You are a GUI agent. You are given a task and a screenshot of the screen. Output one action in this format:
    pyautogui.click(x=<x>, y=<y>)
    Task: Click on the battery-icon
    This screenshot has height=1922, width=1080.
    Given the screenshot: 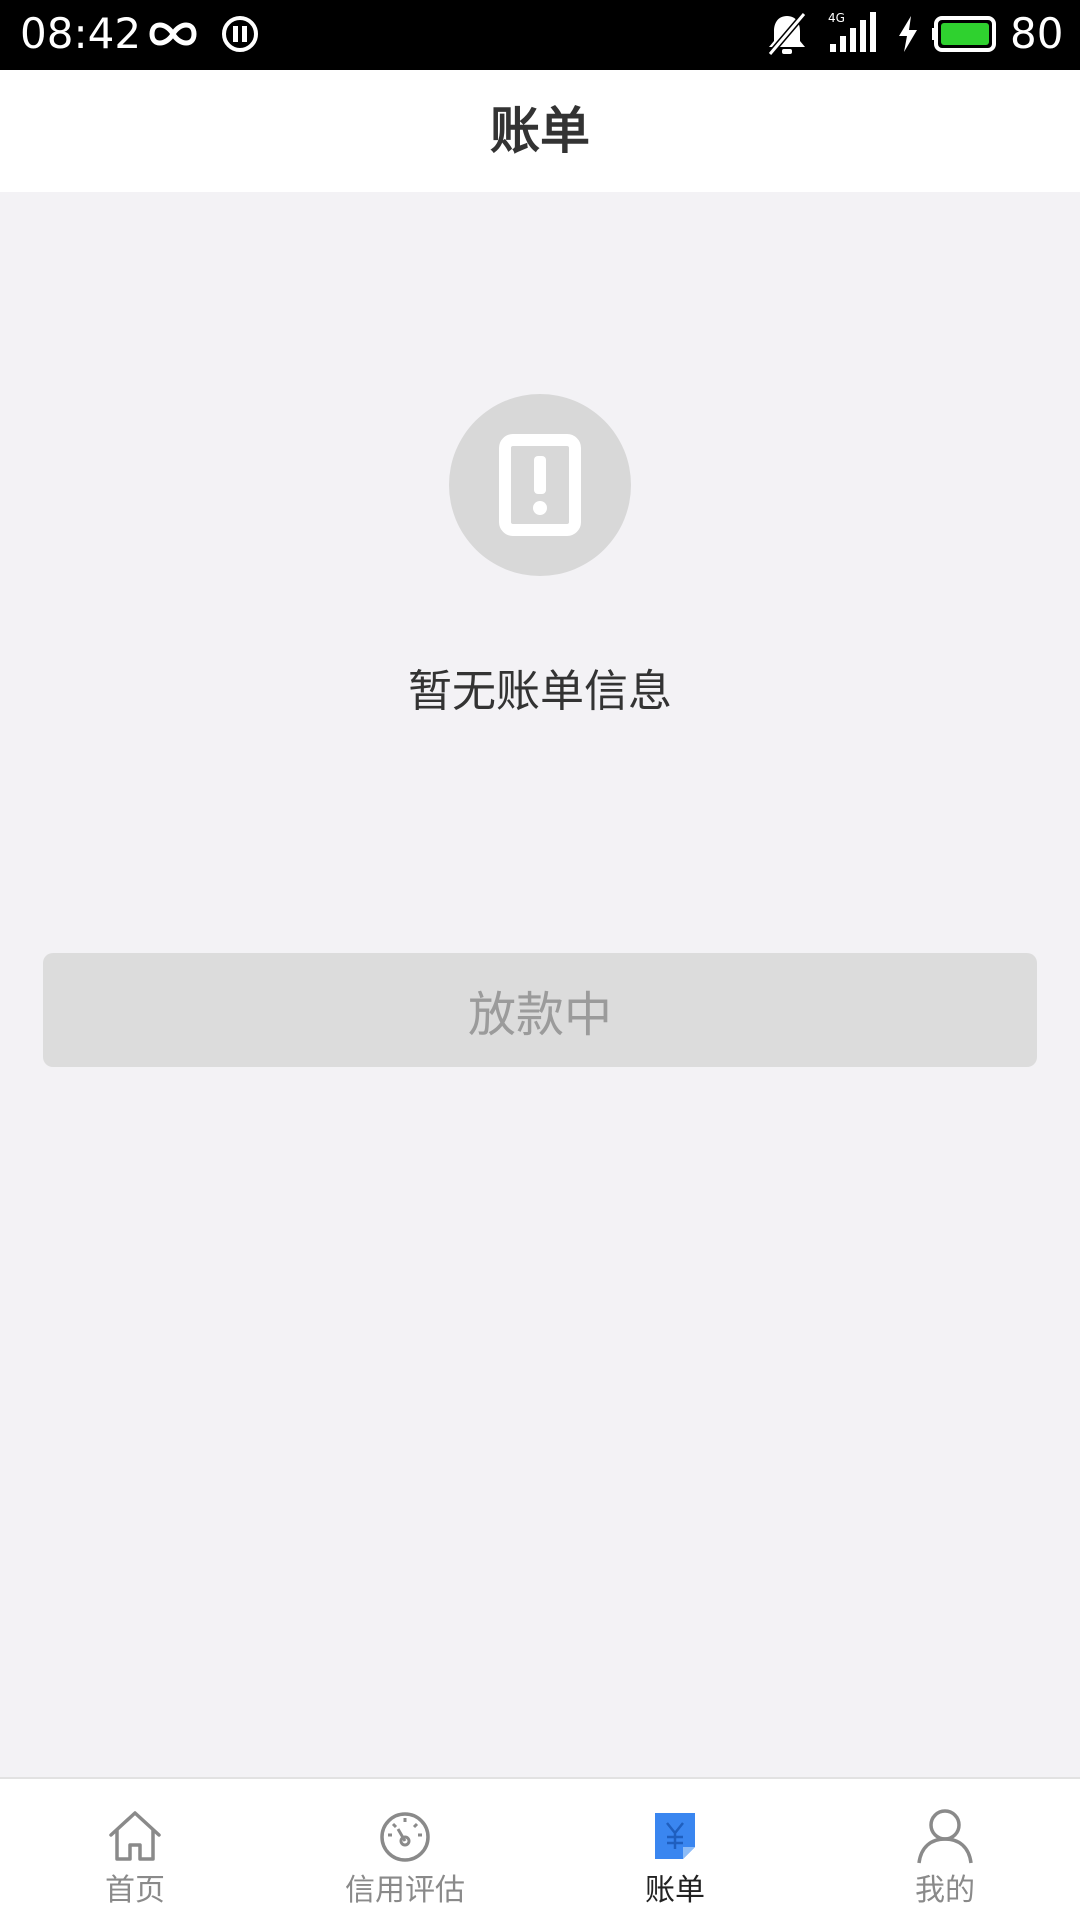 What is the action you would take?
    pyautogui.click(x=967, y=36)
    